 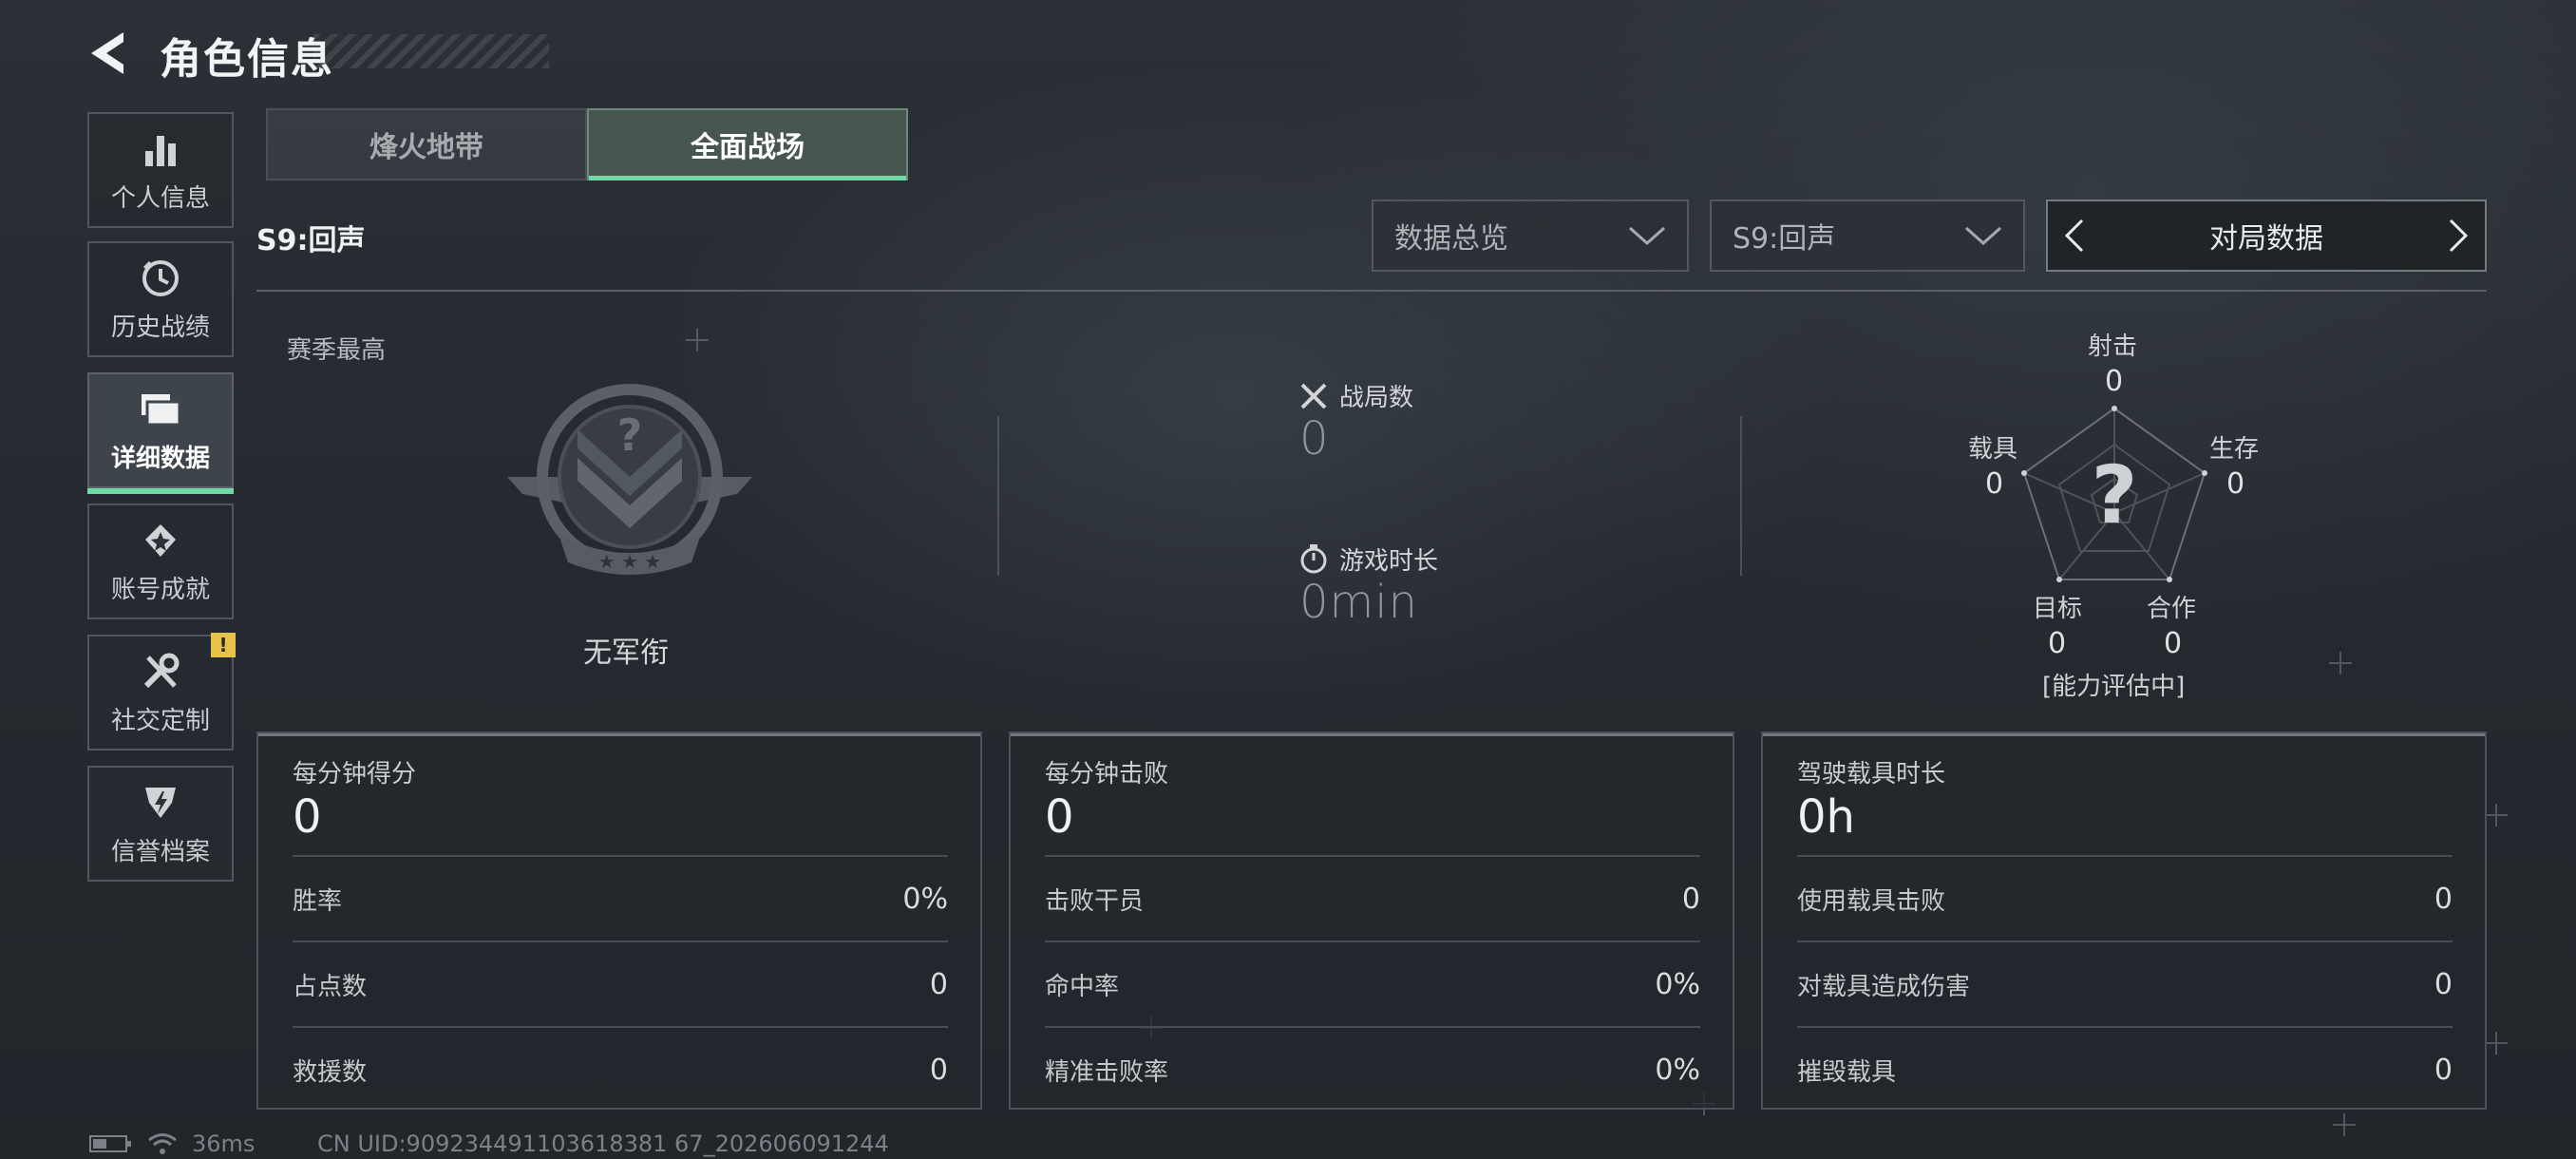 I want to click on sidebar-item-history: 历史战绩, so click(x=160, y=299).